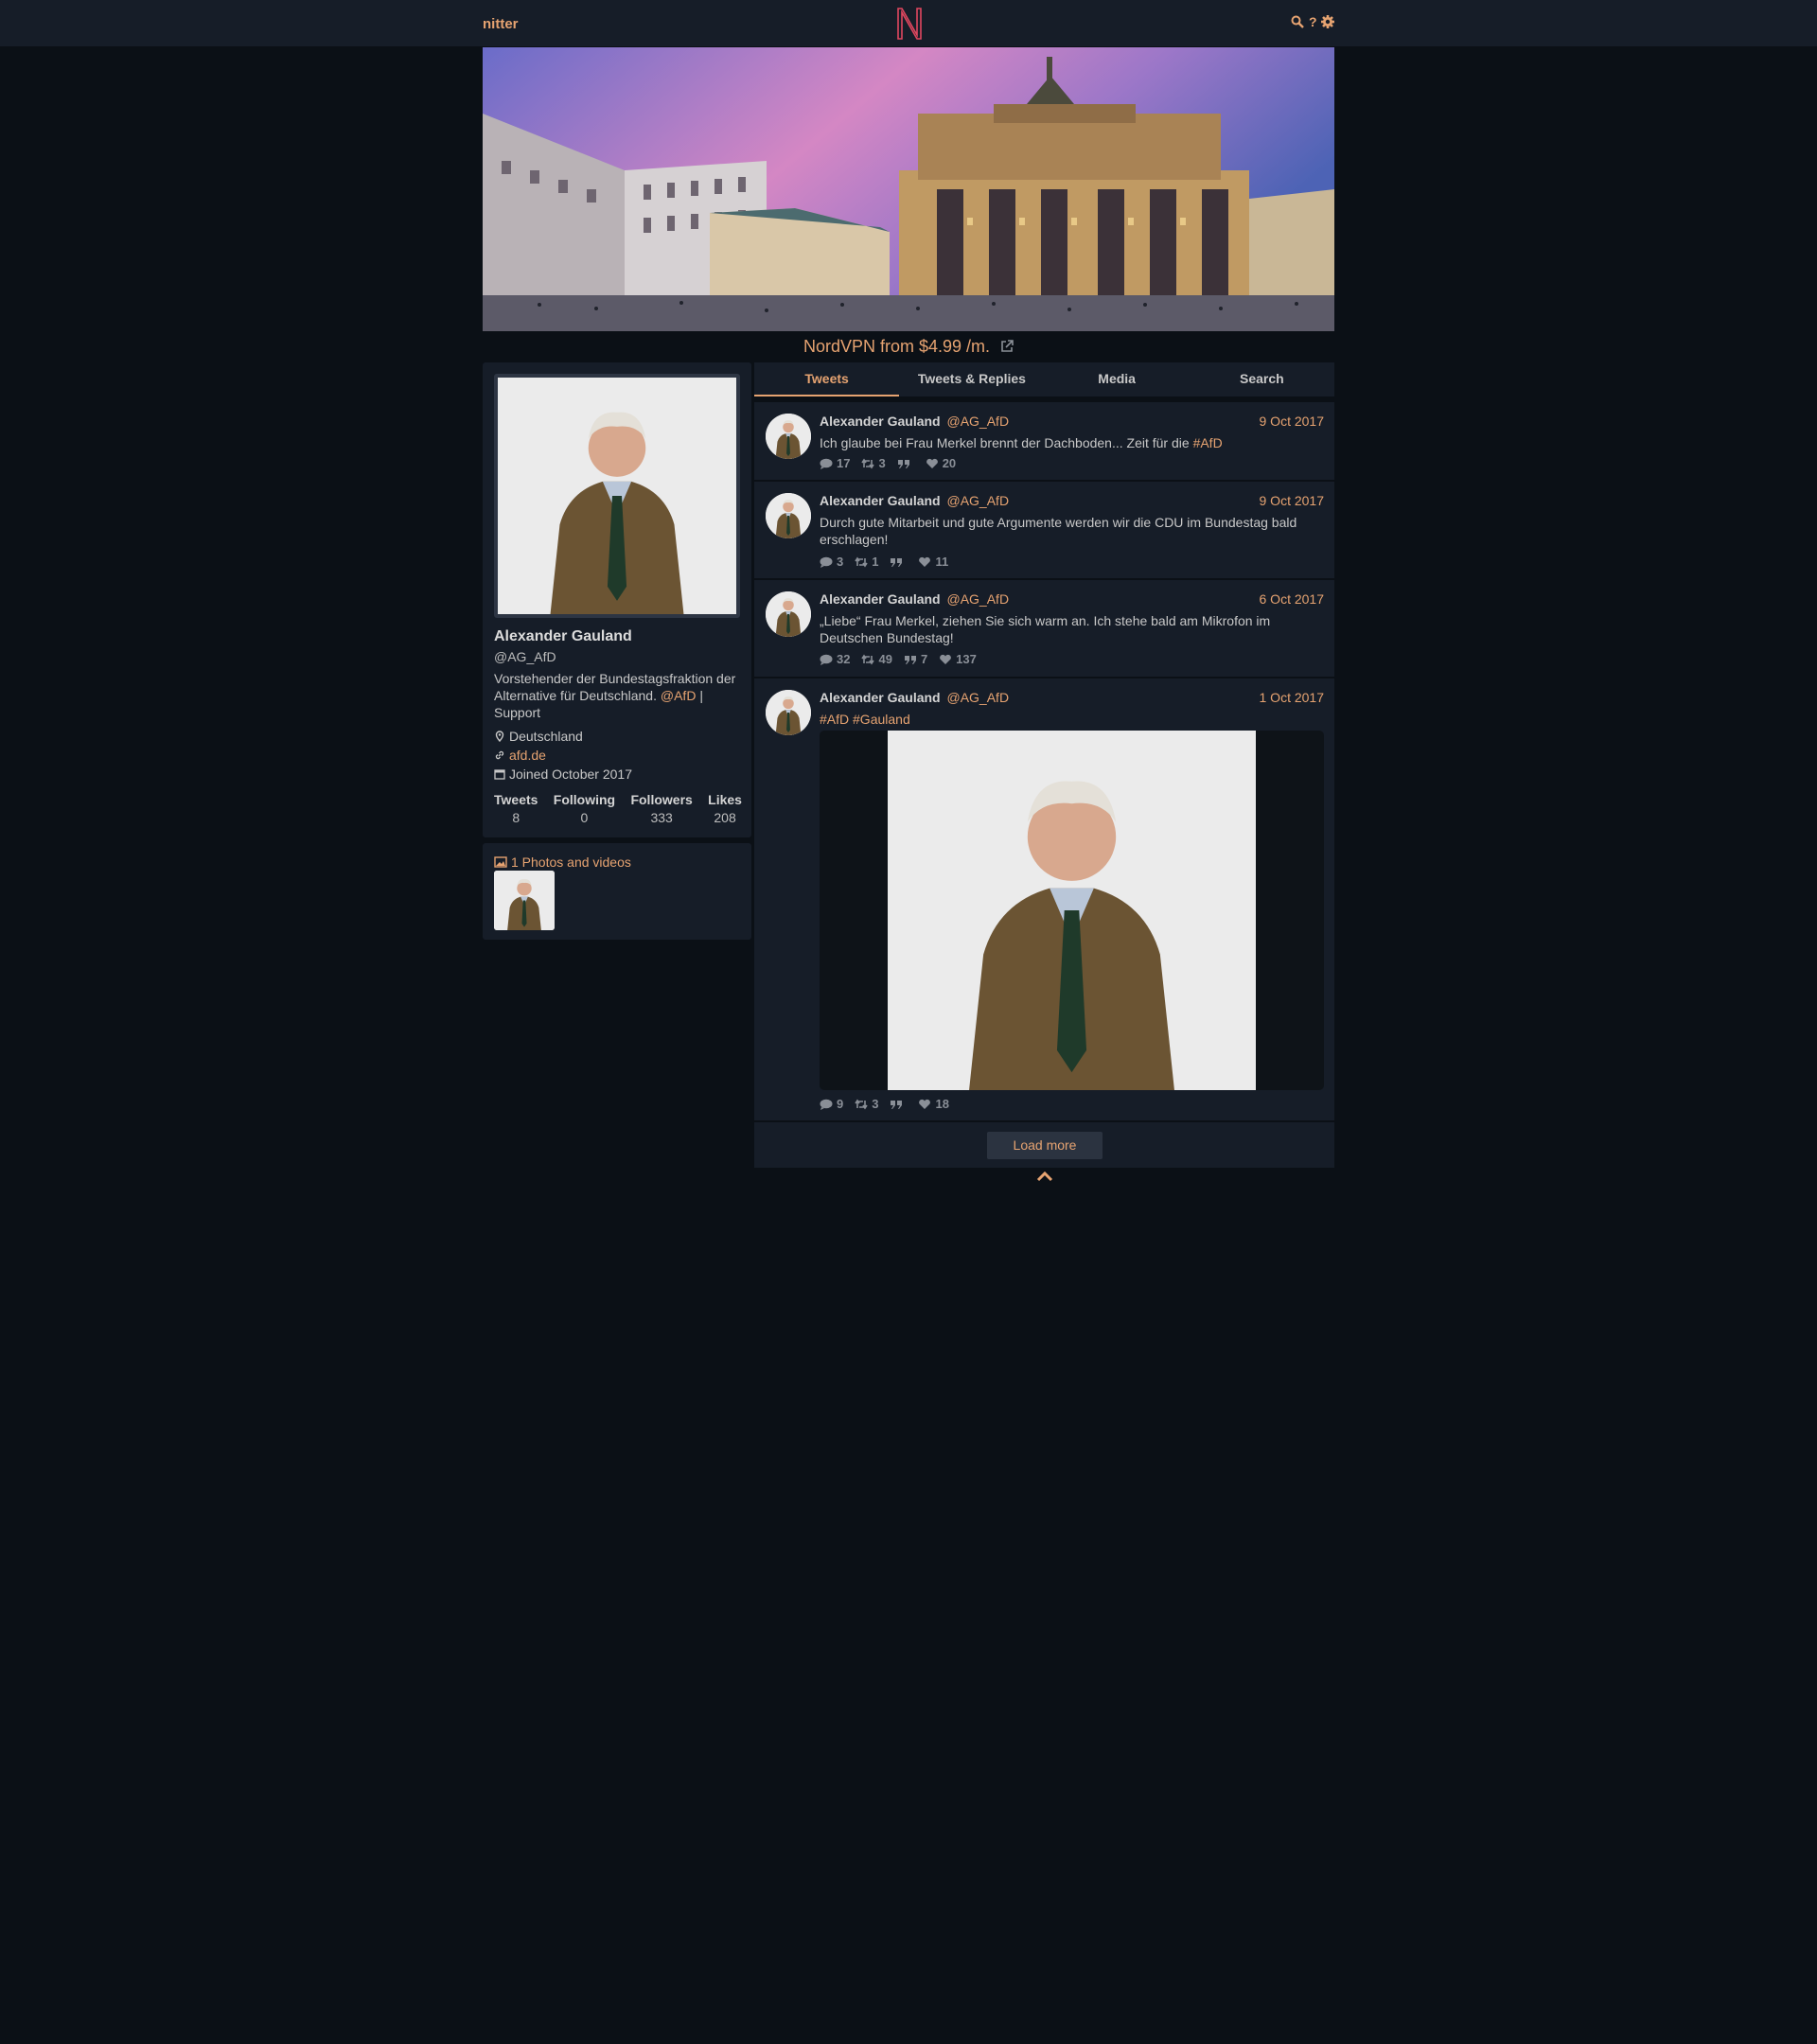  Describe the element at coordinates (661, 808) in the screenshot. I see `stat-followers: Followers 333` at that location.